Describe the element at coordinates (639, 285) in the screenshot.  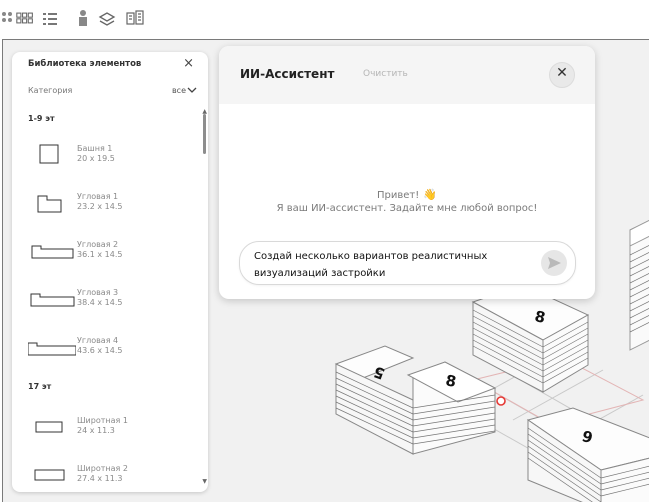
I see `building-block-tall` at that location.